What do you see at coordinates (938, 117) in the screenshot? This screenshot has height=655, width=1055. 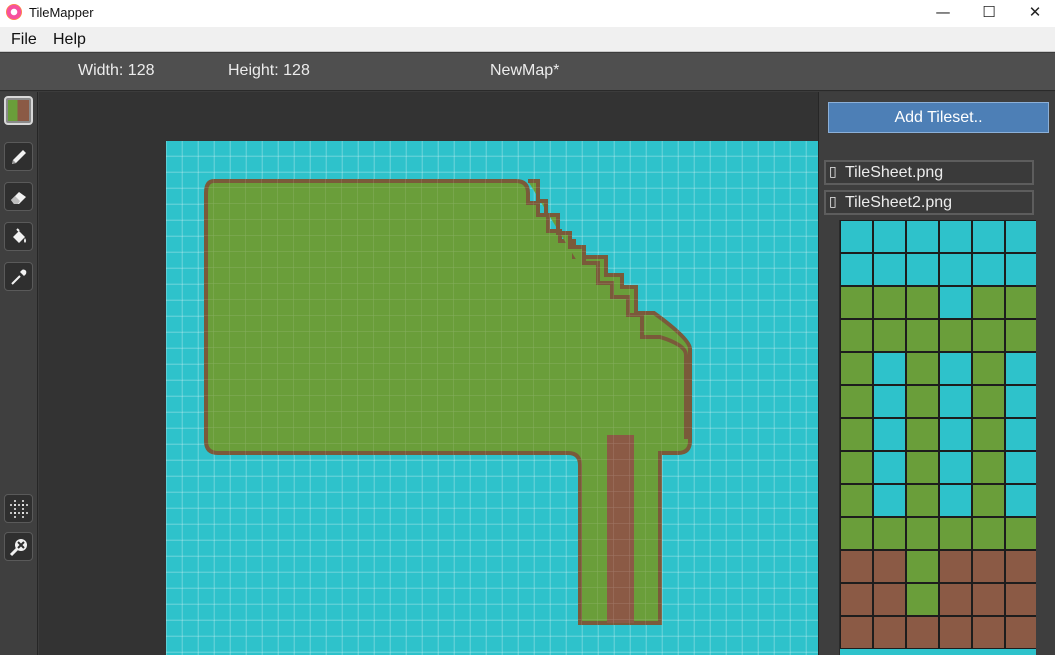 I see `add-tileset-button: Add Tileset..` at bounding box center [938, 117].